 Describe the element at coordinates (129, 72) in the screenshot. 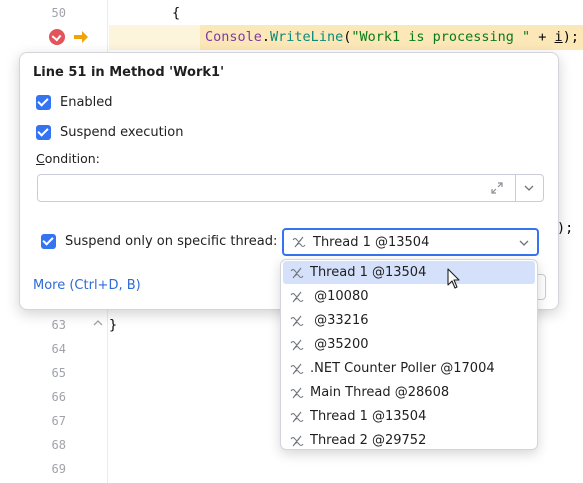

I see `popup-title: Line 51 in Method 'Work1'` at that location.